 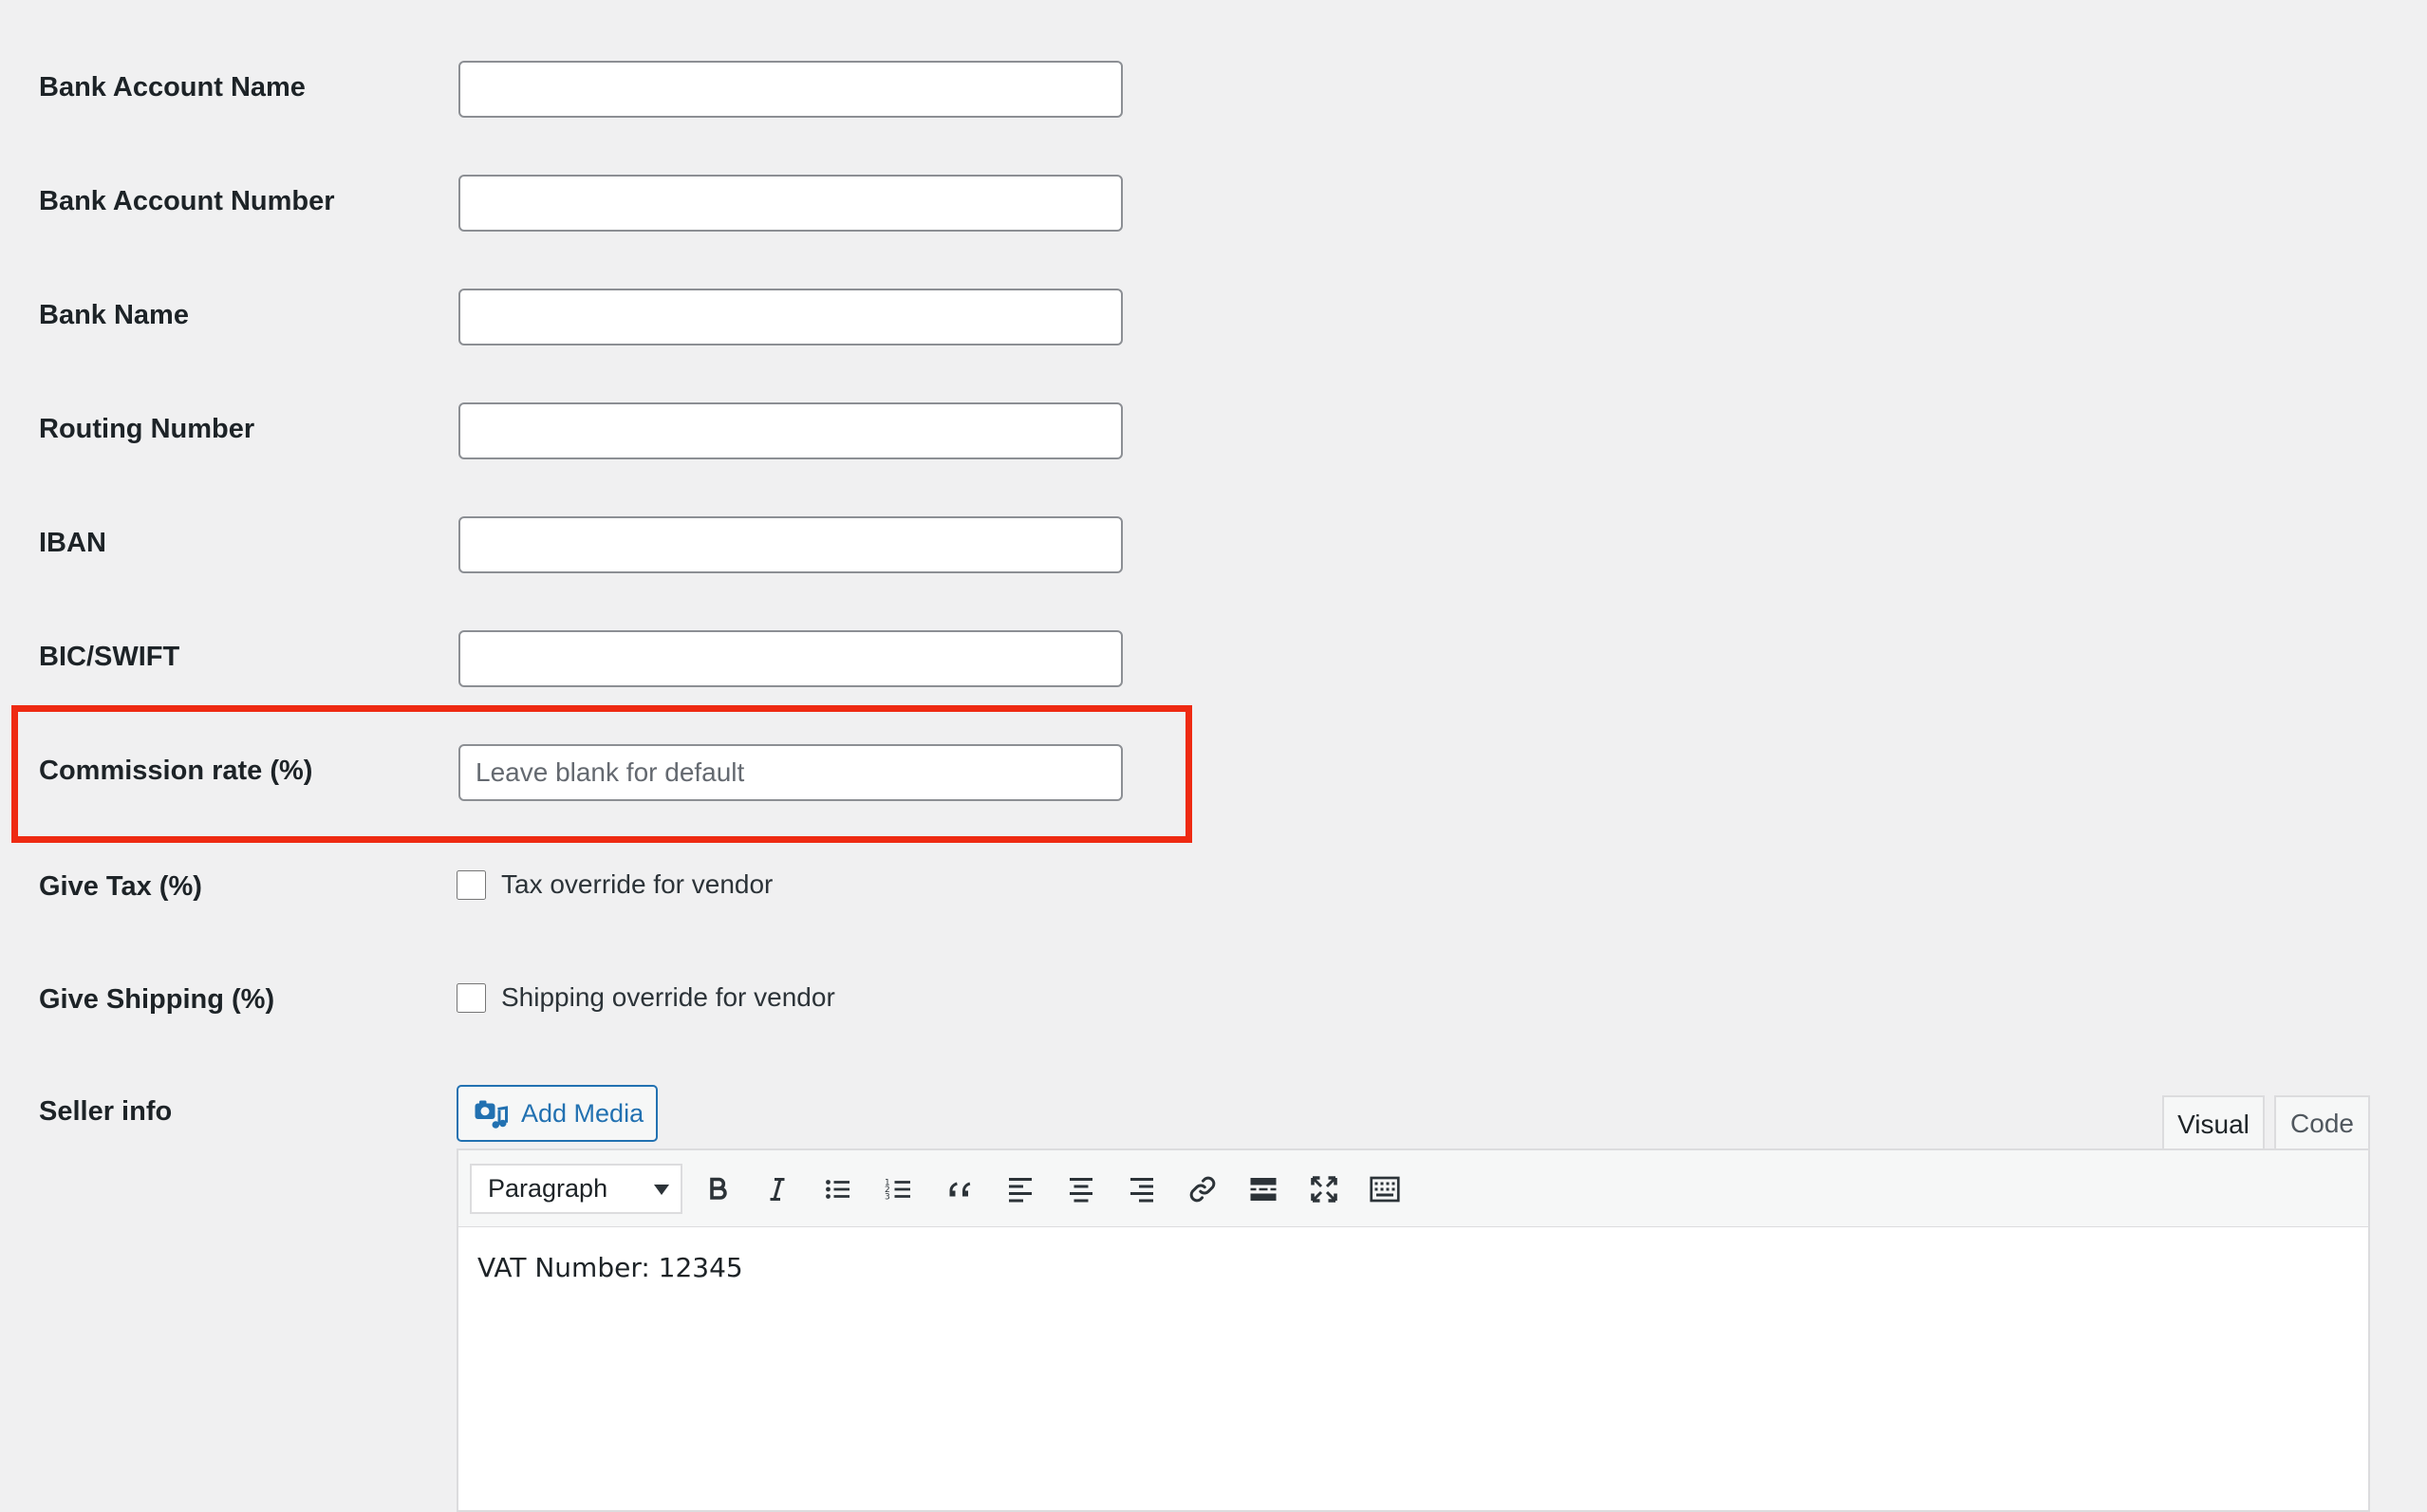 I want to click on bold-icon, so click(x=718, y=1188).